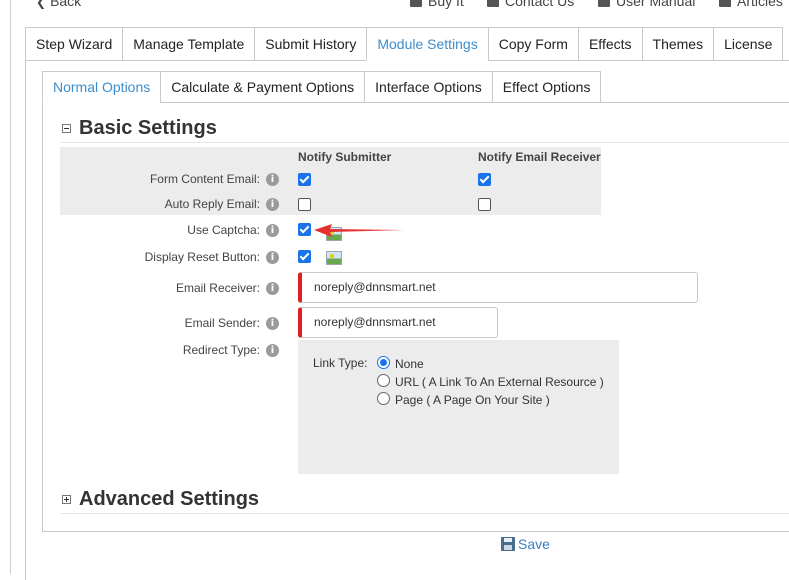 The image size is (789, 580). What do you see at coordinates (188, 44) in the screenshot?
I see `tab-manage-template: Manage Template` at bounding box center [188, 44].